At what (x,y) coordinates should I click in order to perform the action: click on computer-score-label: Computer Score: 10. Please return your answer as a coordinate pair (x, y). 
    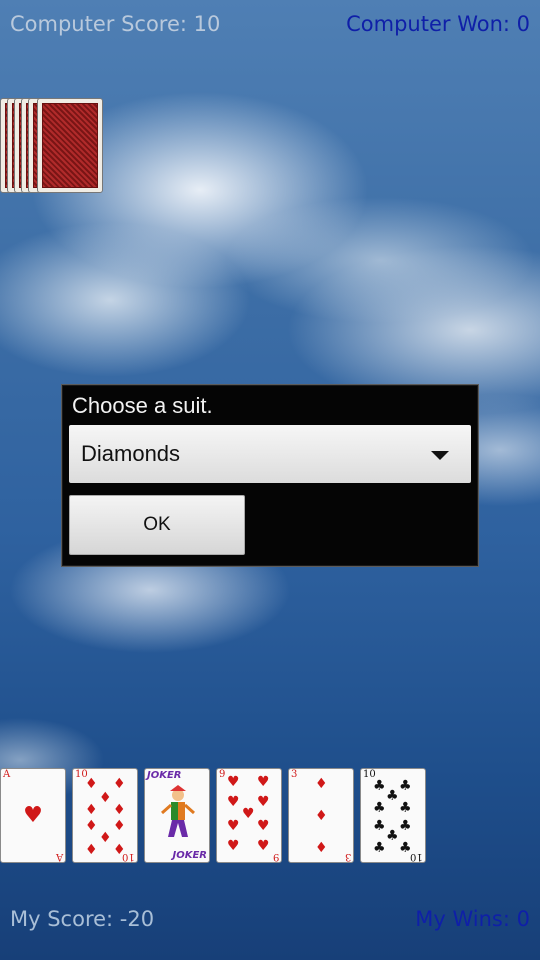
    Looking at the image, I should click on (115, 24).